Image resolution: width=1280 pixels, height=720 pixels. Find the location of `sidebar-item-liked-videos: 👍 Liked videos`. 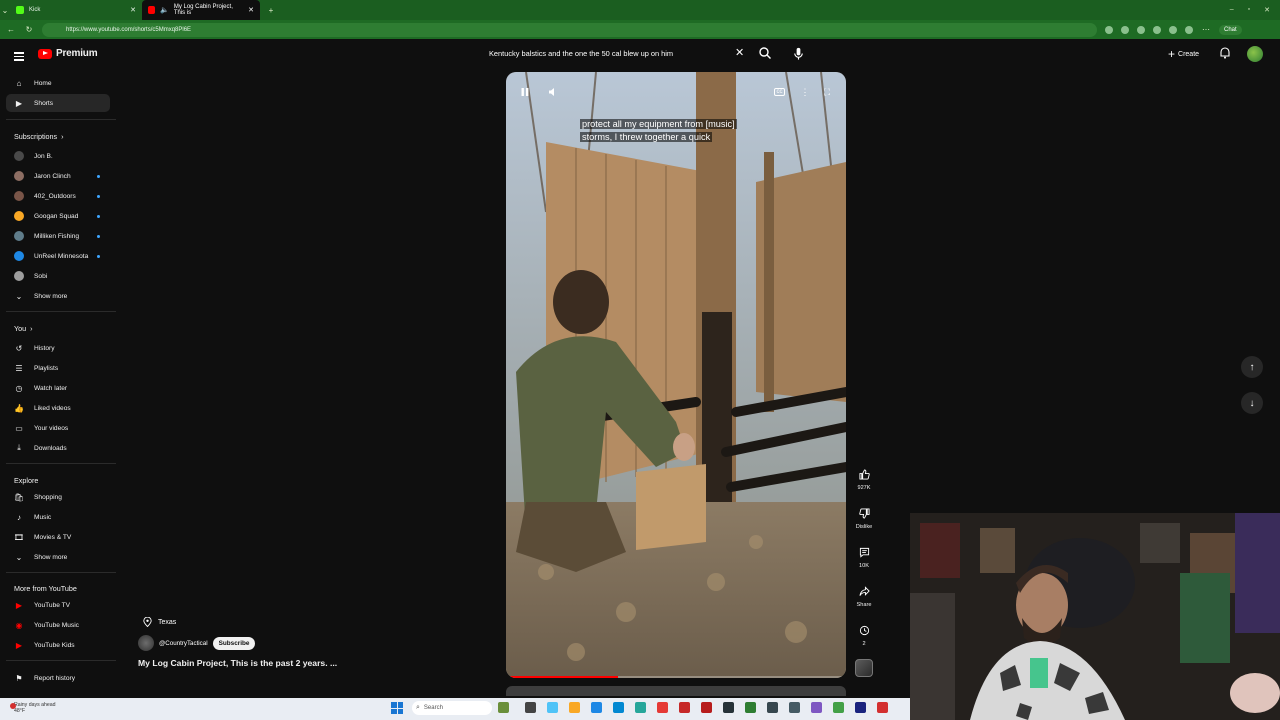

sidebar-item-liked-videos: 👍 Liked videos is located at coordinates (58, 408).